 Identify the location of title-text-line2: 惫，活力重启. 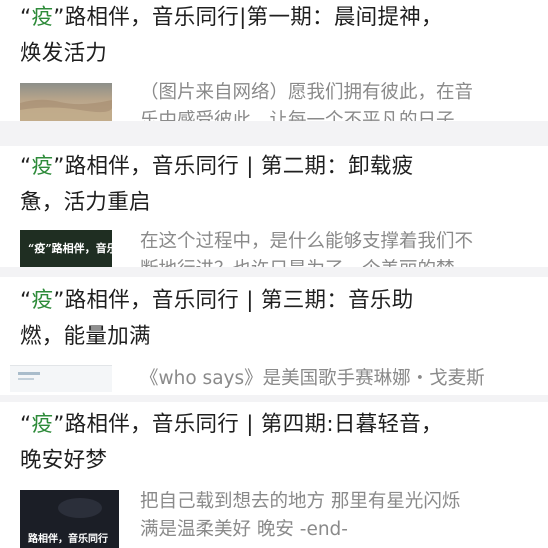
(85, 202).